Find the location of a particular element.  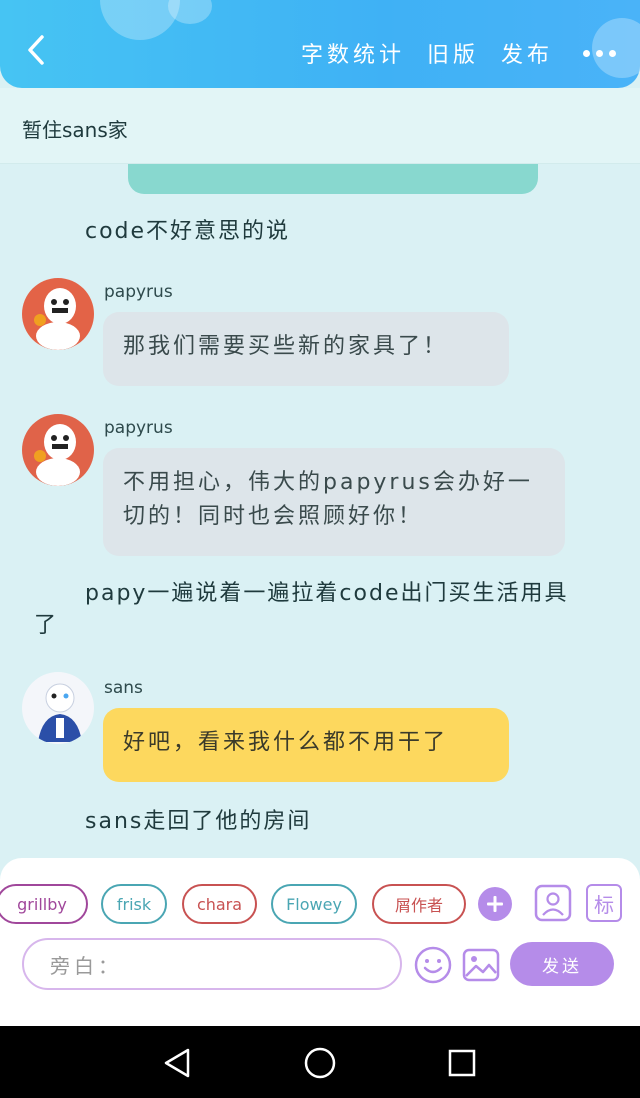

chapter-bar: 暂住sans家 is located at coordinates (320, 126).